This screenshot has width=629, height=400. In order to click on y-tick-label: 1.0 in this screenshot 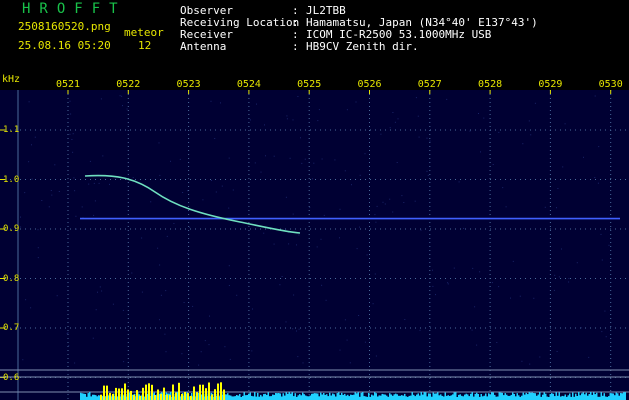, I will do `click(11, 179)`.